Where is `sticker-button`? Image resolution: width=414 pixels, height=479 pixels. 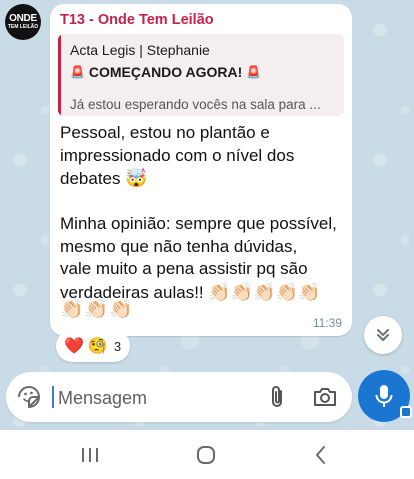 sticker-button is located at coordinates (29, 397).